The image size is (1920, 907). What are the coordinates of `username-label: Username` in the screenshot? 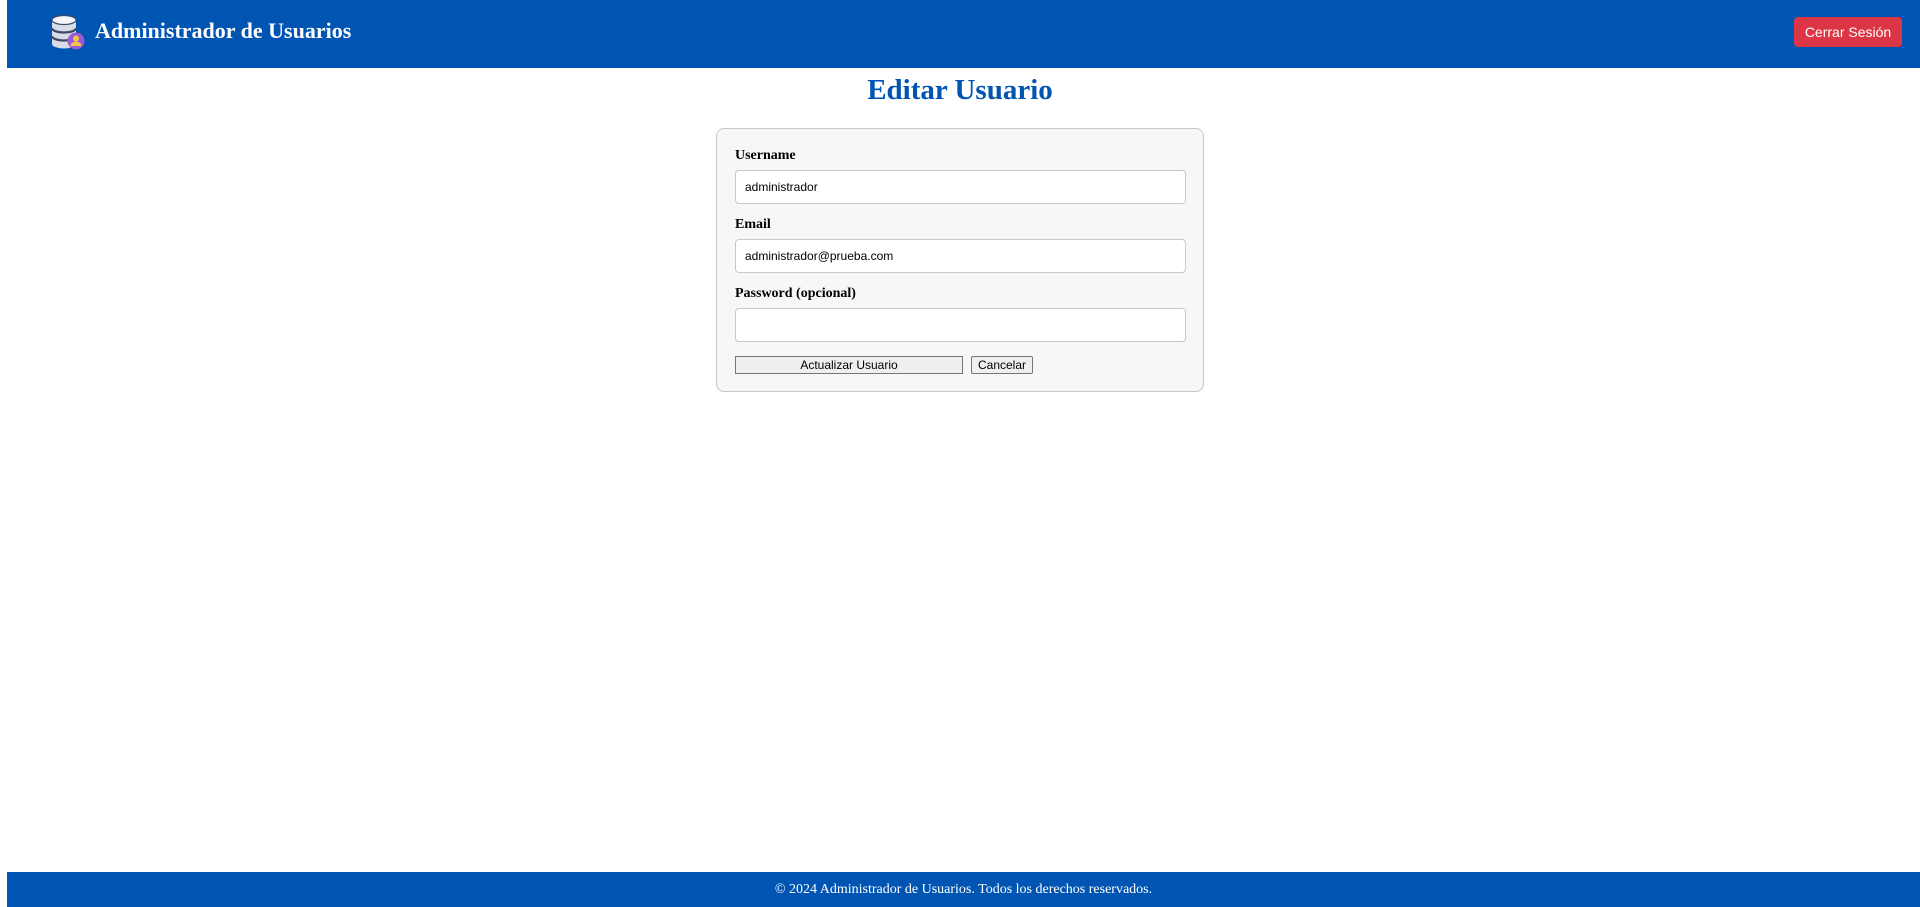 It's located at (765, 155).